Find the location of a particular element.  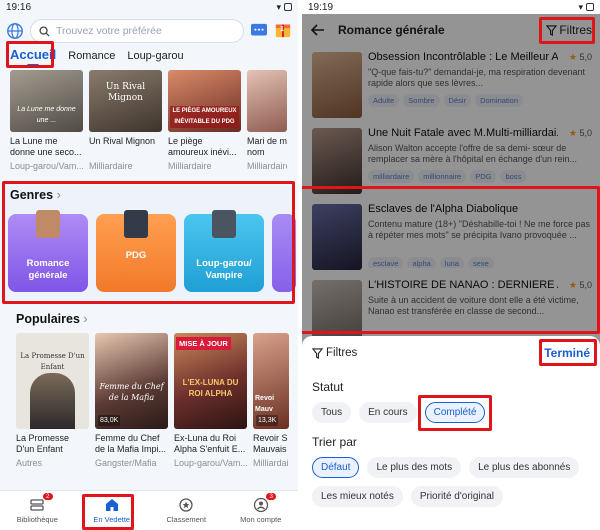

status-bar: 19:19 ▾ is located at coordinates (451, 7).